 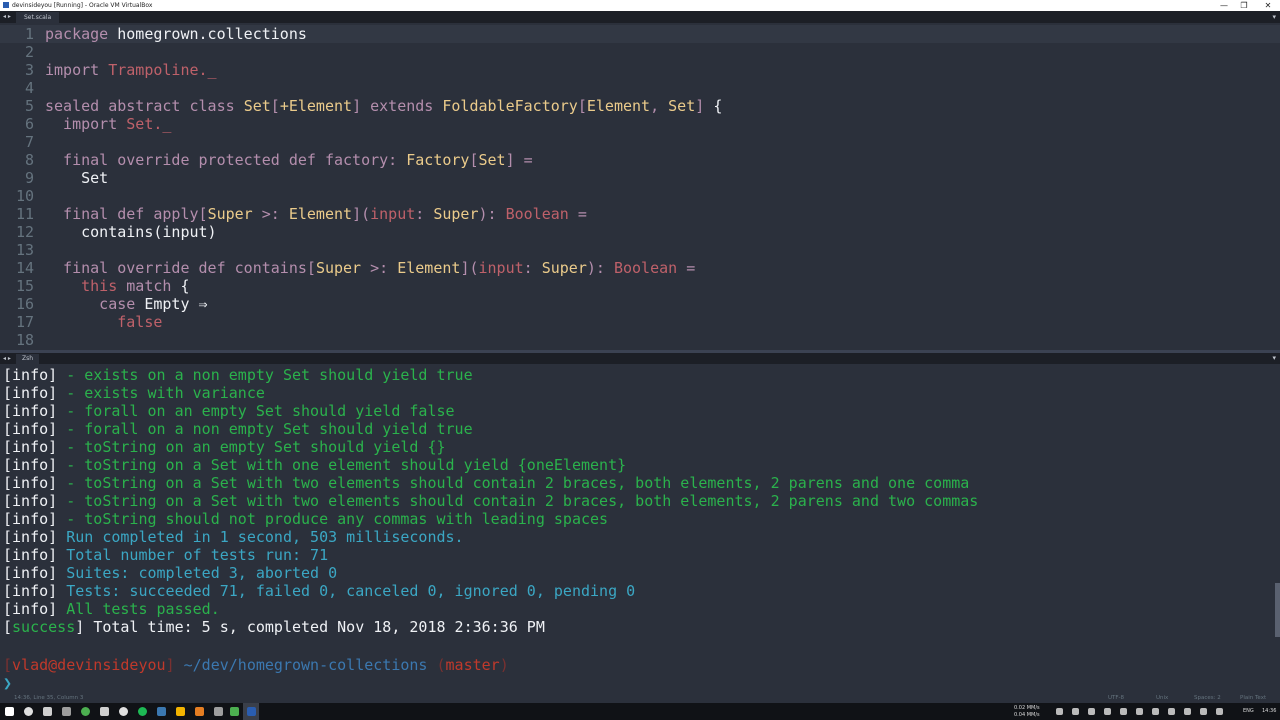 I want to click on code-text: this match {, so click(x=117, y=286).